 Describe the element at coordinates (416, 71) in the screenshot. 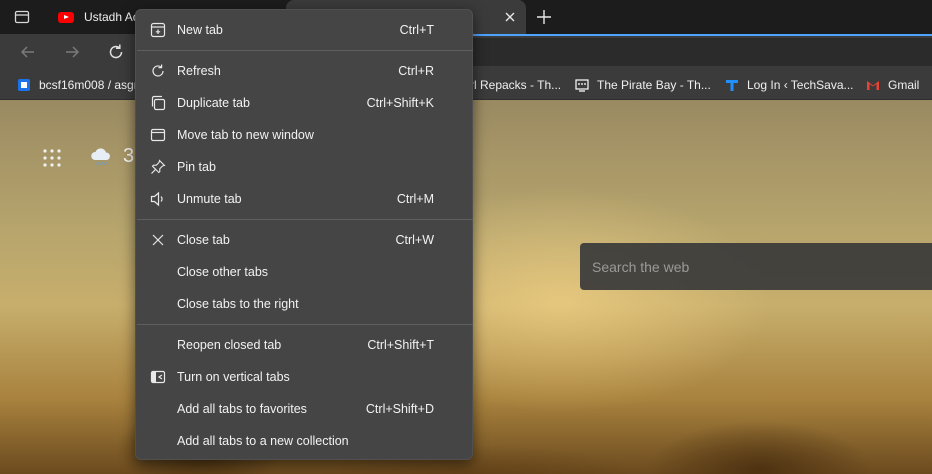

I see `menu-item-shortcut: Ctrl+R` at that location.